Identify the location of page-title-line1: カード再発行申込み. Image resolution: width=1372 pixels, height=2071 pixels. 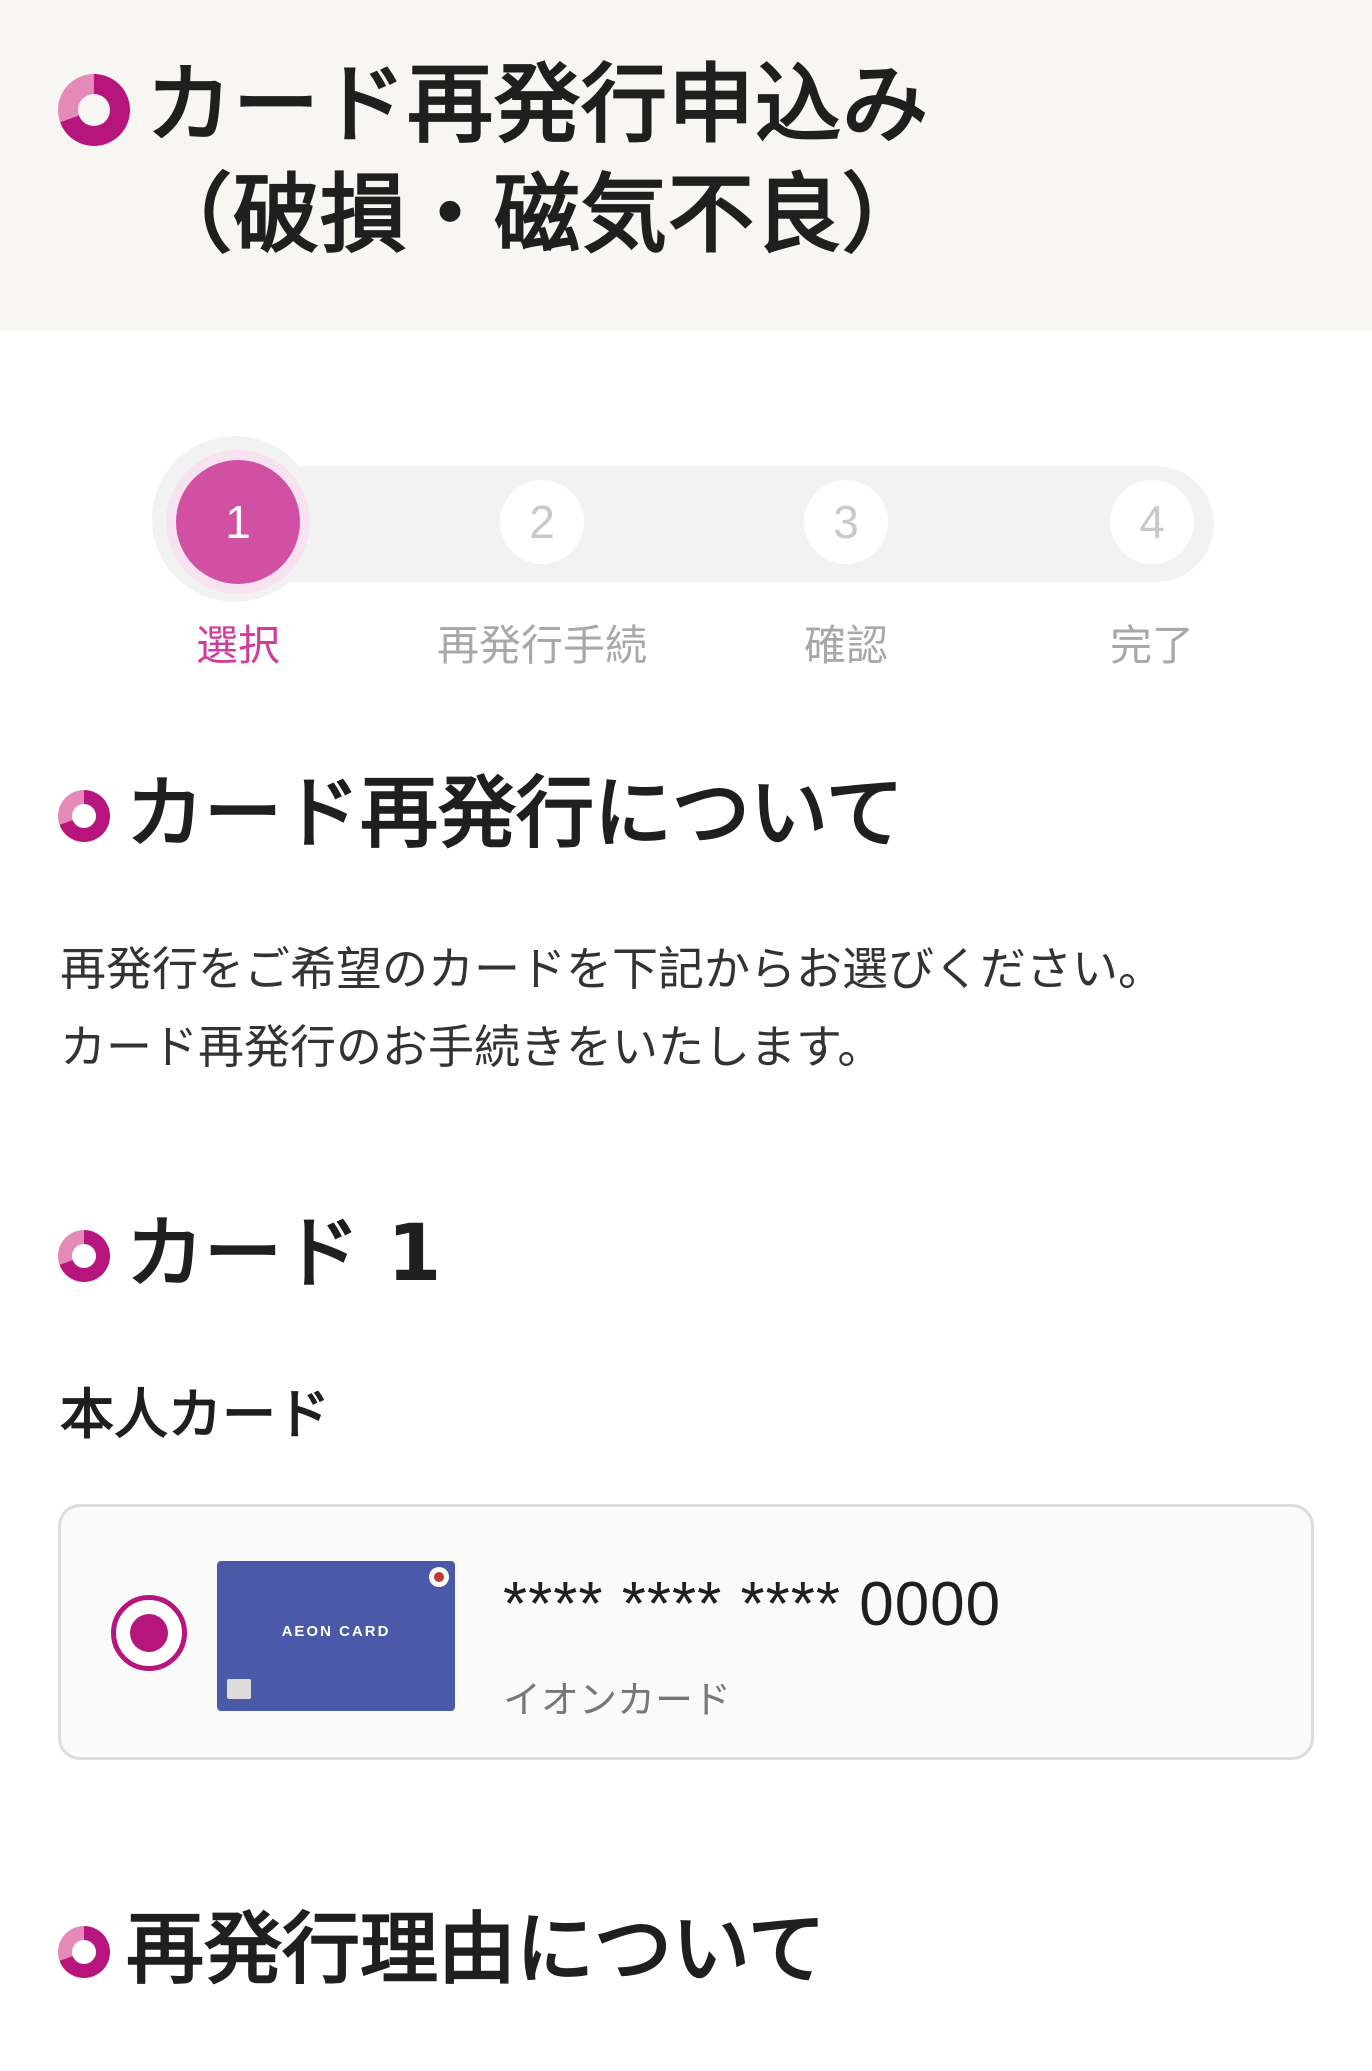
(537, 105).